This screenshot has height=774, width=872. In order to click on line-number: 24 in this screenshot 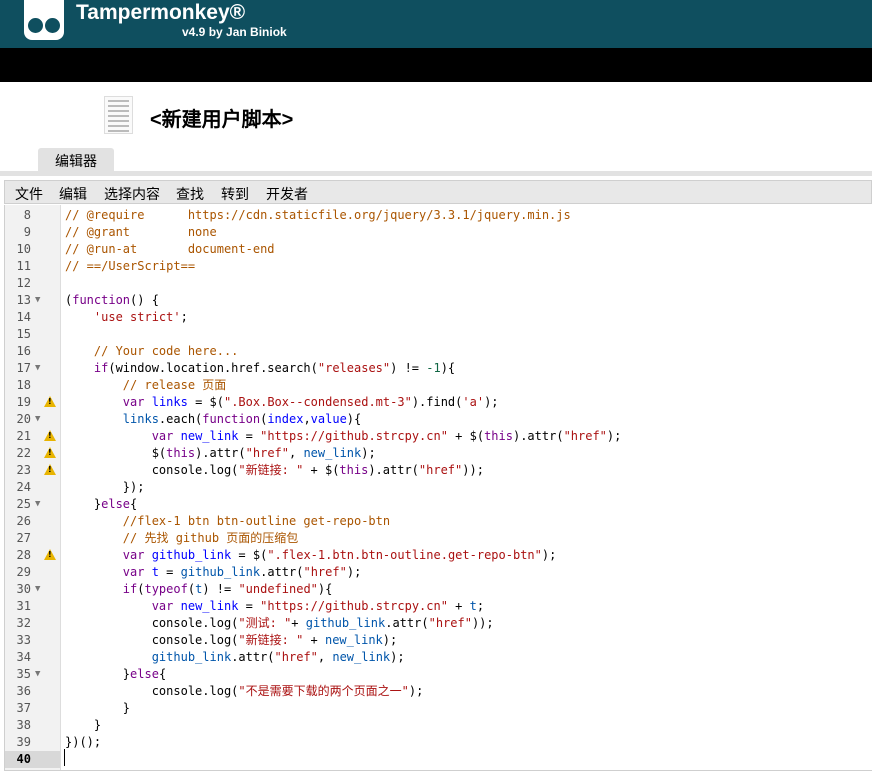, I will do `click(23, 487)`.